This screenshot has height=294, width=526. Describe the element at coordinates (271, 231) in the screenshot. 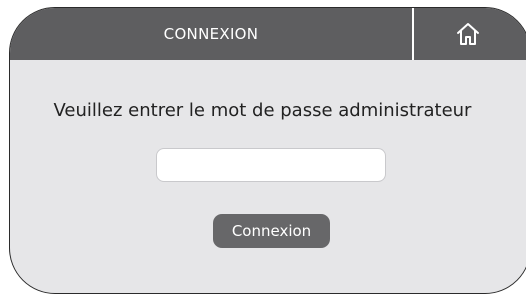

I see `login-button: Connexion` at that location.